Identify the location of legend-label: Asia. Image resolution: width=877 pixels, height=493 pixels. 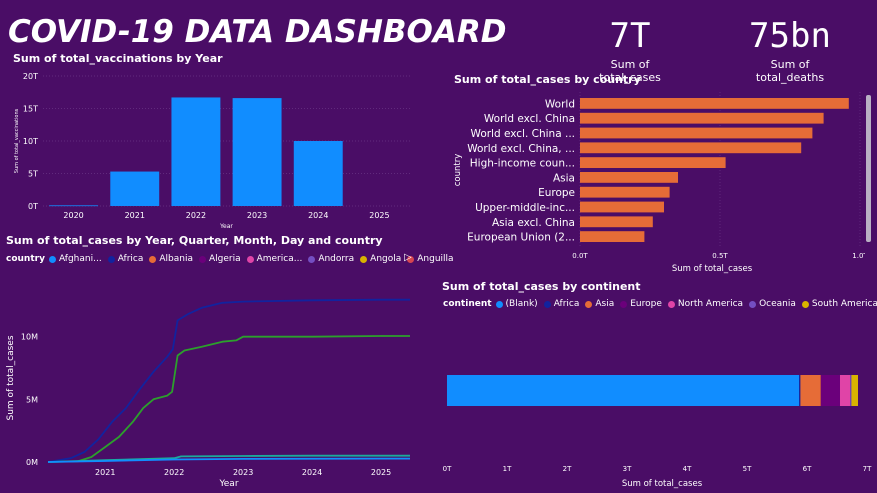
(605, 304).